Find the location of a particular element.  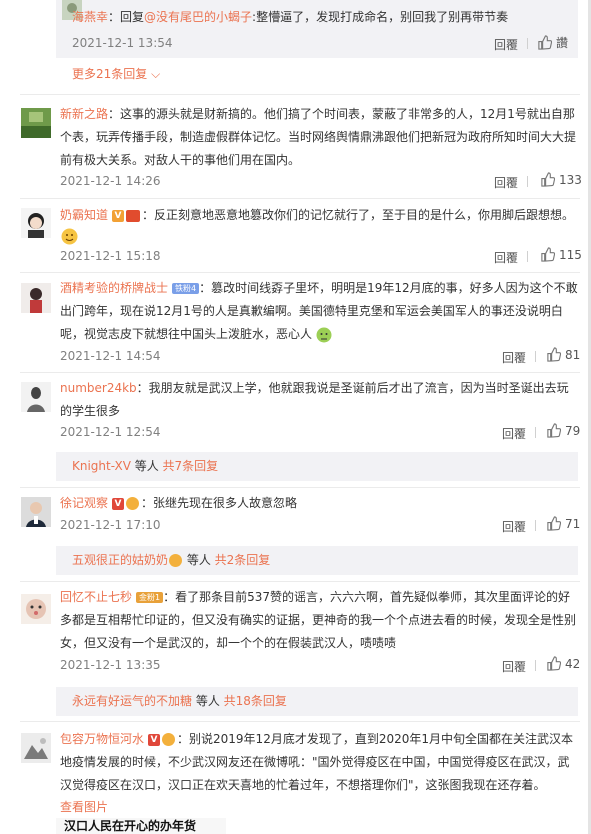

attached-image: 汉口人民在开心的办年货 is located at coordinates (141, 826).